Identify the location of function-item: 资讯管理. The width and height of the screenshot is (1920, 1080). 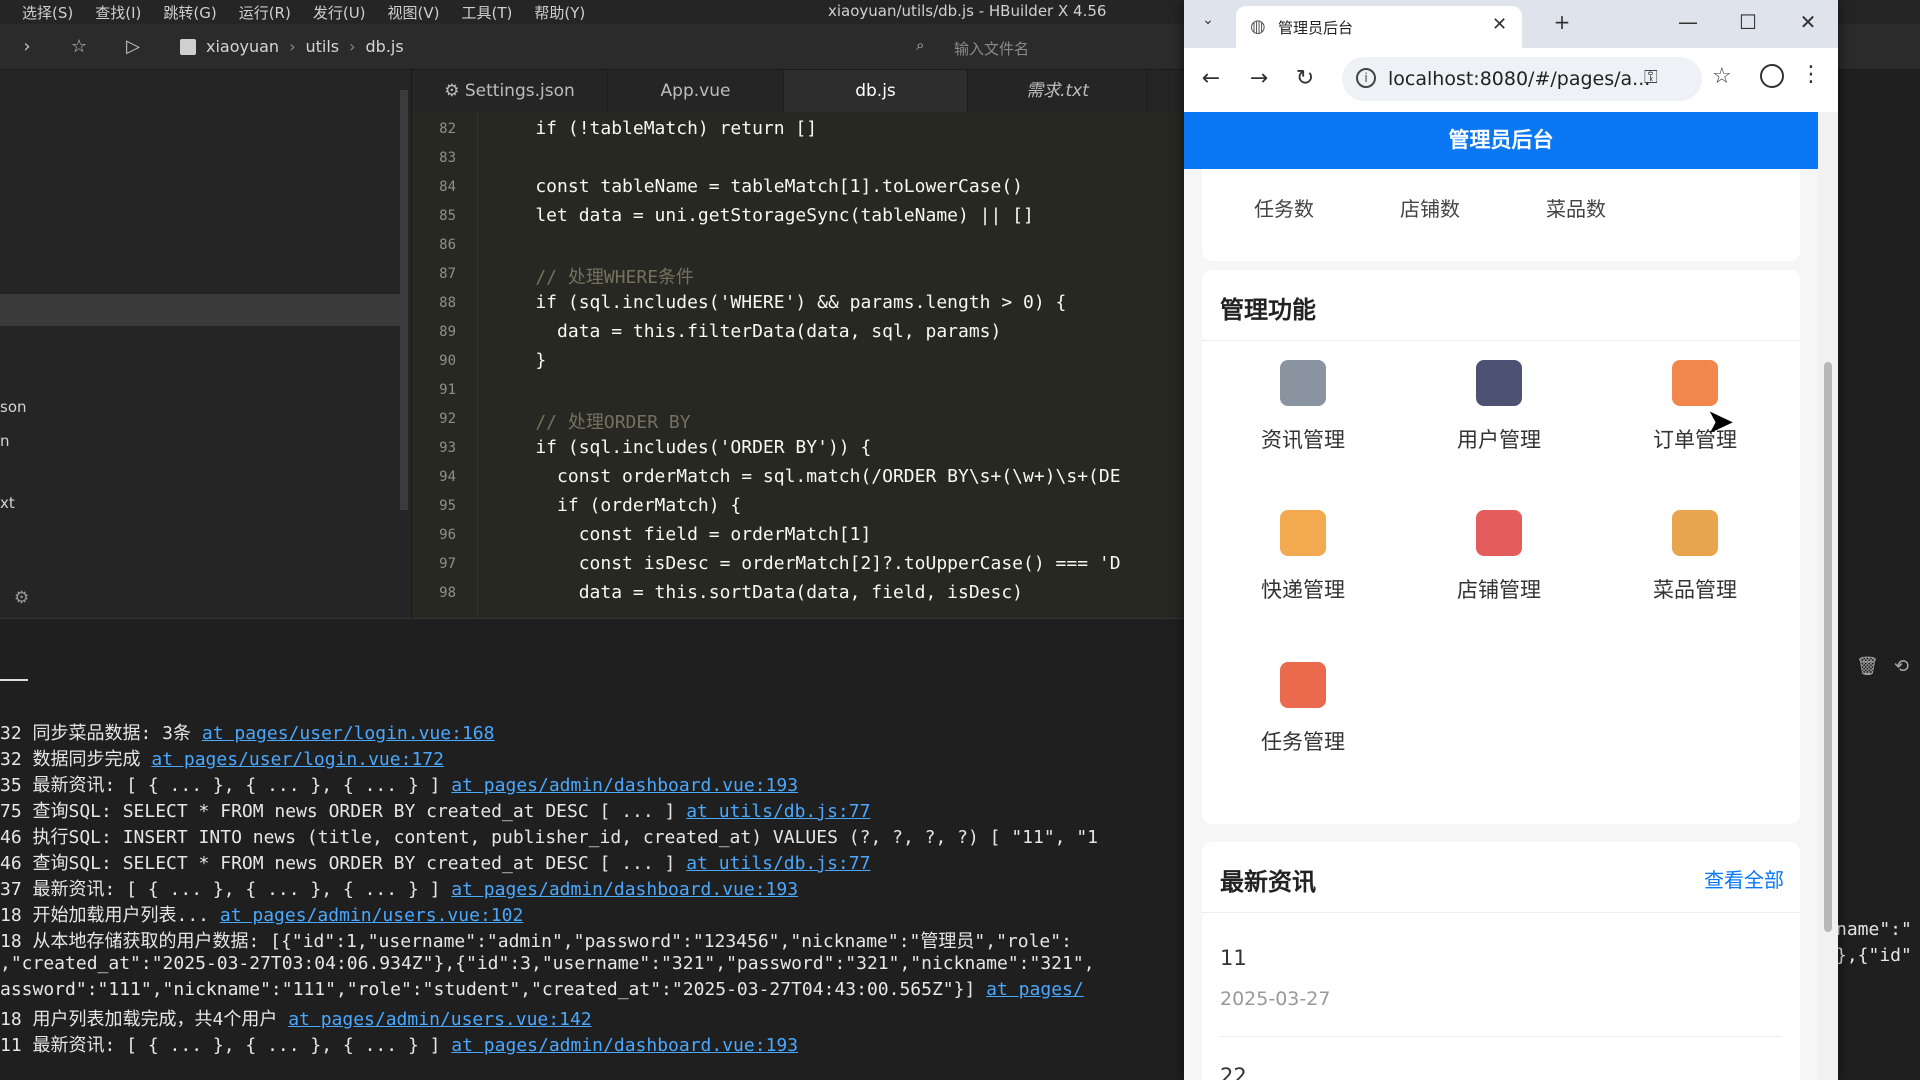
(1303, 407).